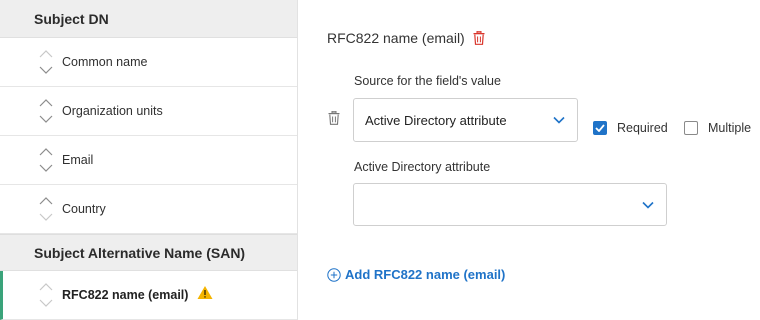  Describe the element at coordinates (425, 274) in the screenshot. I see `add-link-label: Add RFC822 name (email)` at that location.